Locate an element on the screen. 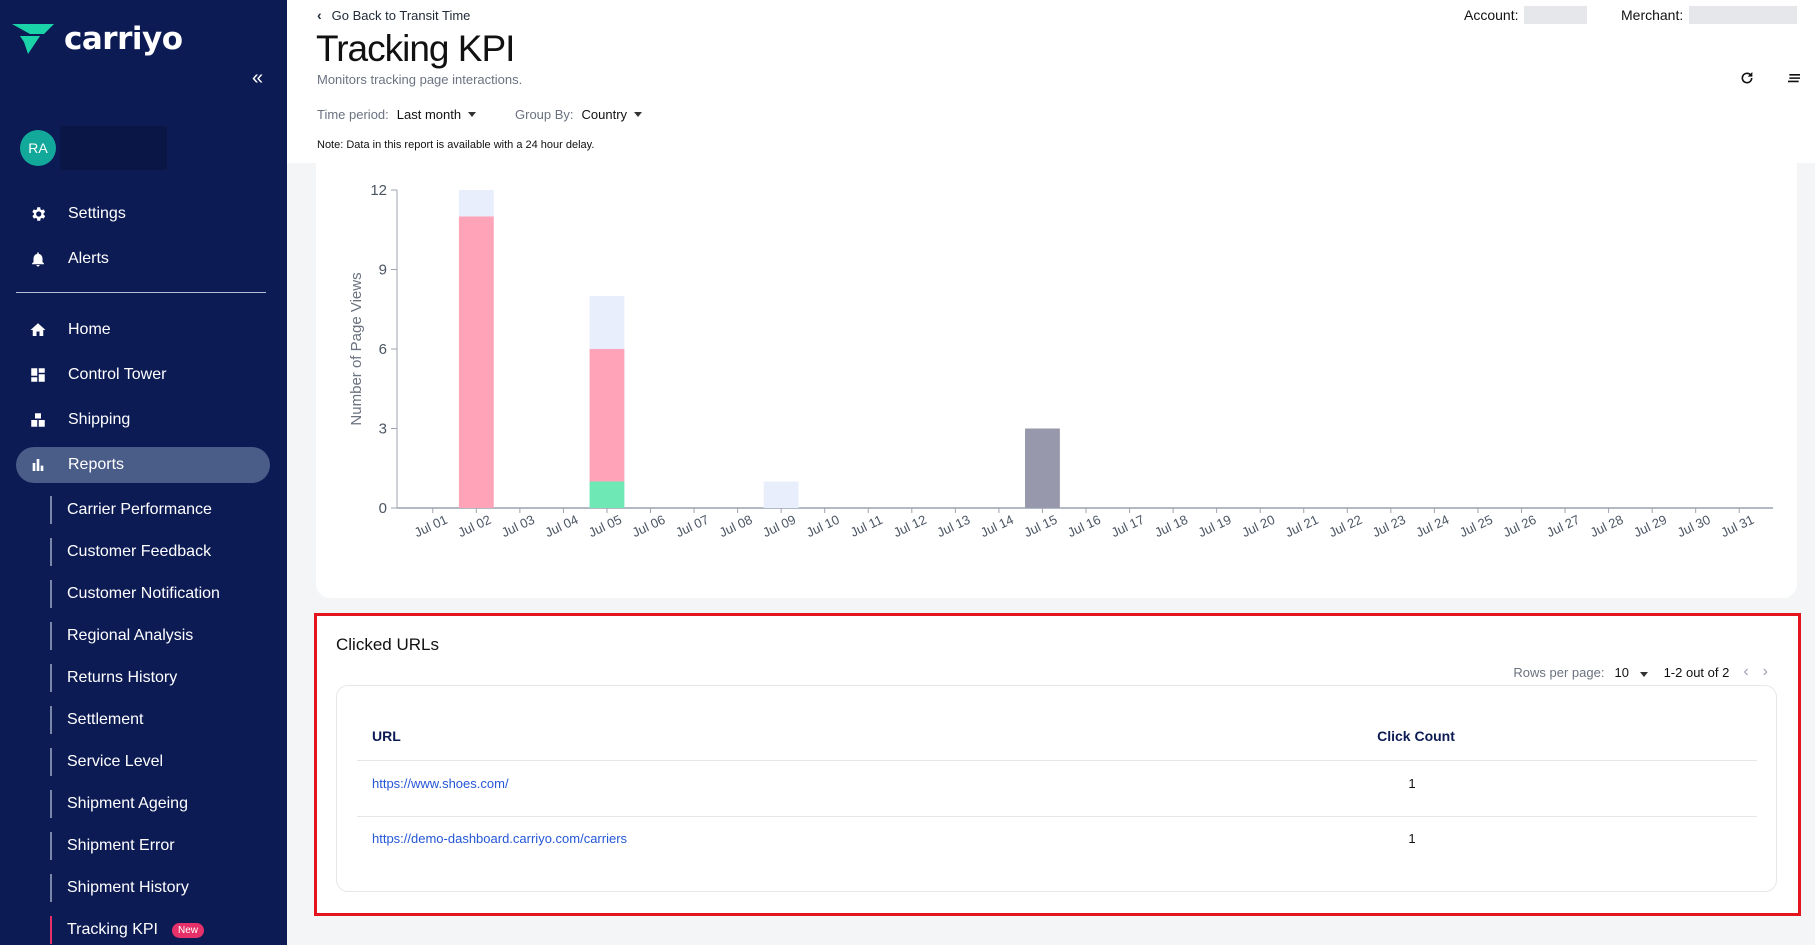  sidebar-item-alerts: Alerts is located at coordinates (143, 259).